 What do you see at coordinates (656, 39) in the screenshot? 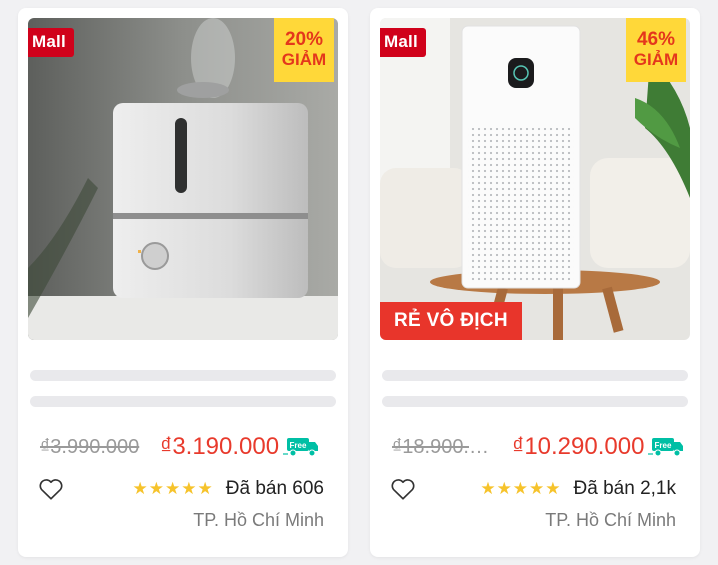
I see `discount-percent: 46%` at bounding box center [656, 39].